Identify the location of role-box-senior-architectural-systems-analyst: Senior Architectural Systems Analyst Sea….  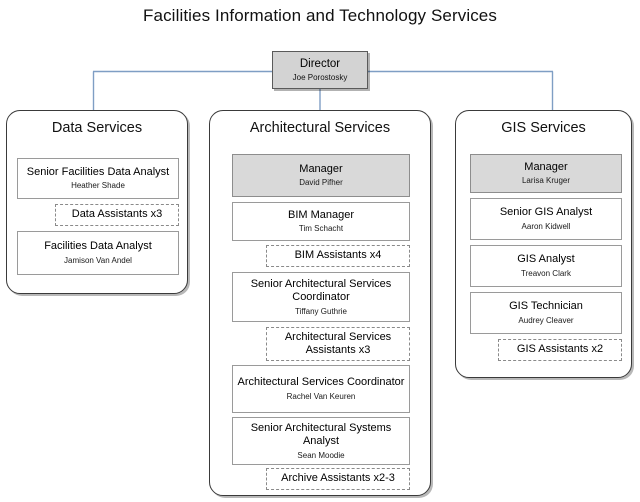
(321, 441).